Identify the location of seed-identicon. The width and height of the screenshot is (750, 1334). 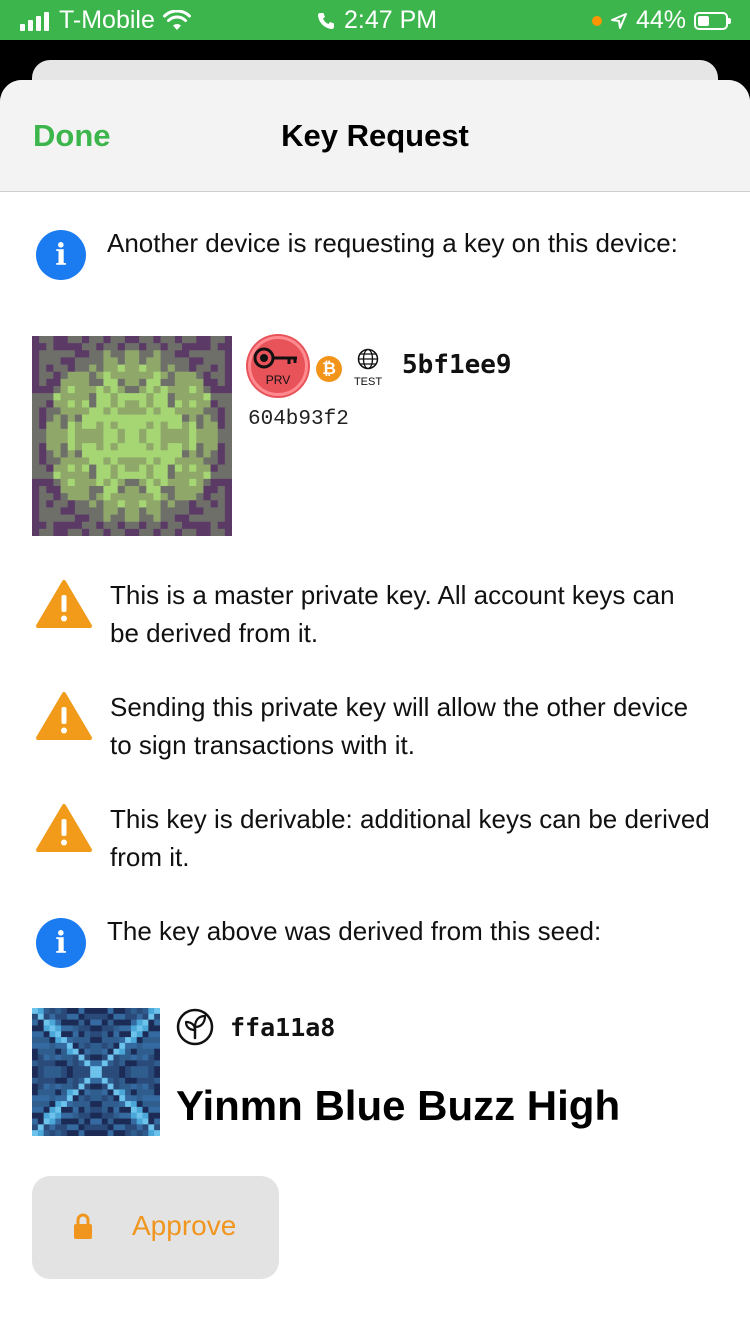
(96, 1072).